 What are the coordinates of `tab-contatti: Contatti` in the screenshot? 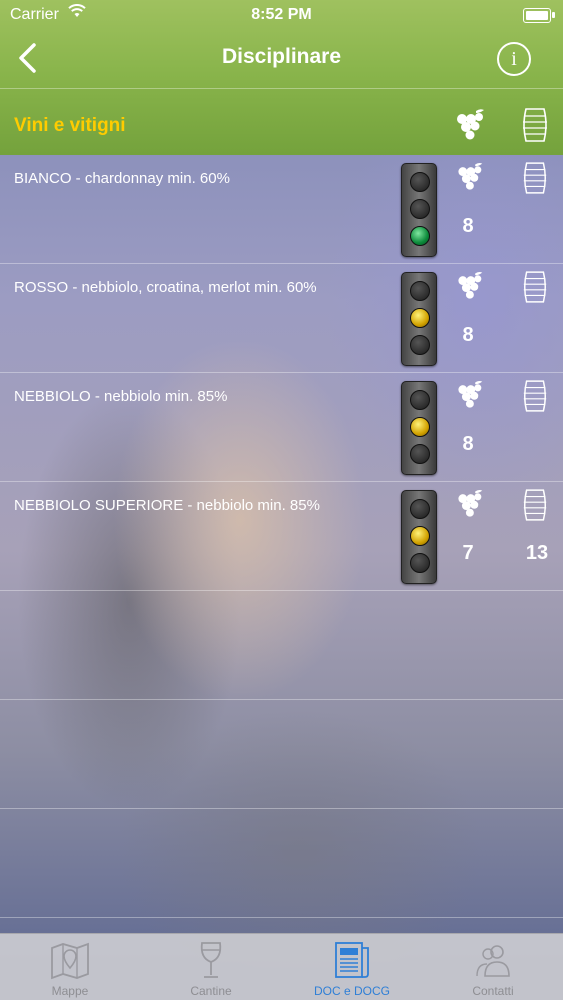 It's located at (493, 967).